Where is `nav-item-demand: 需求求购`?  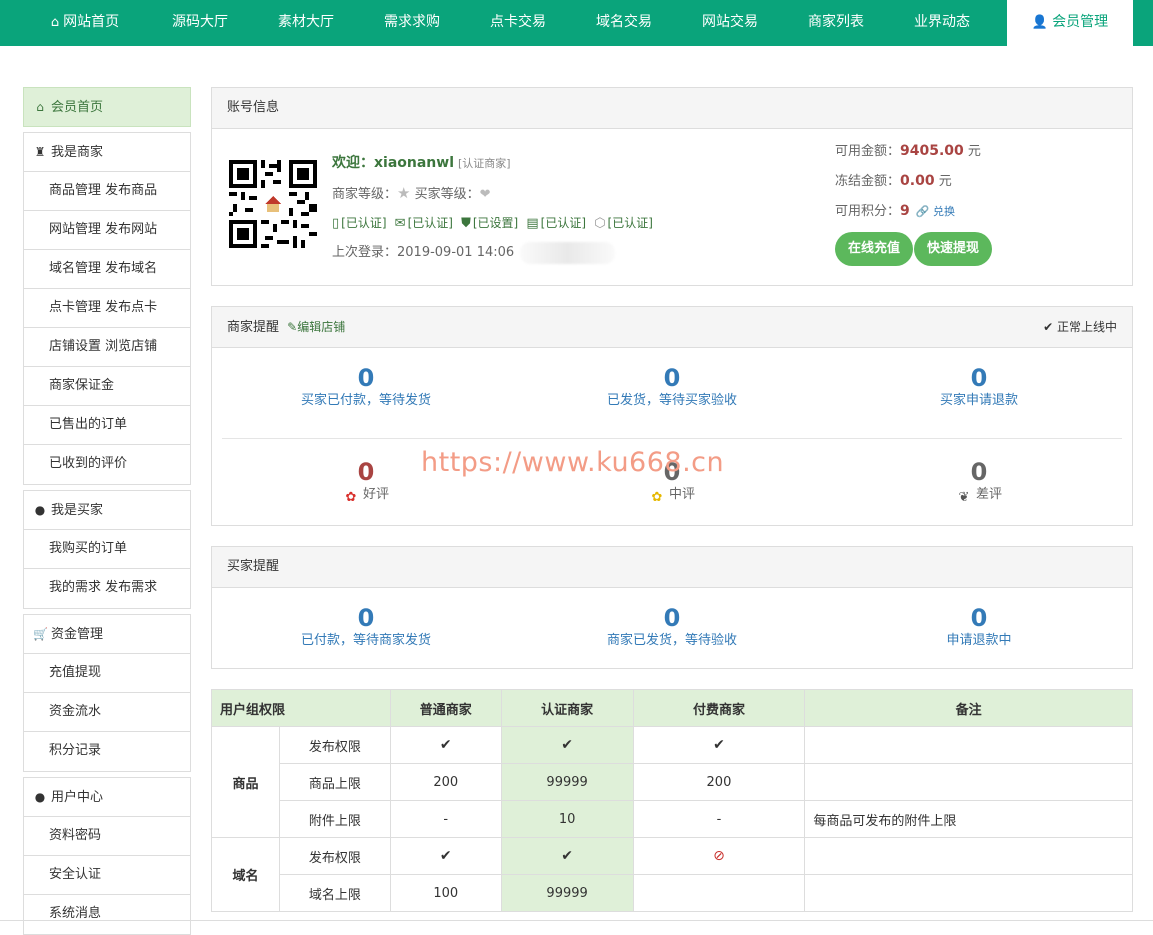 nav-item-demand: 需求求购 is located at coordinates (412, 23).